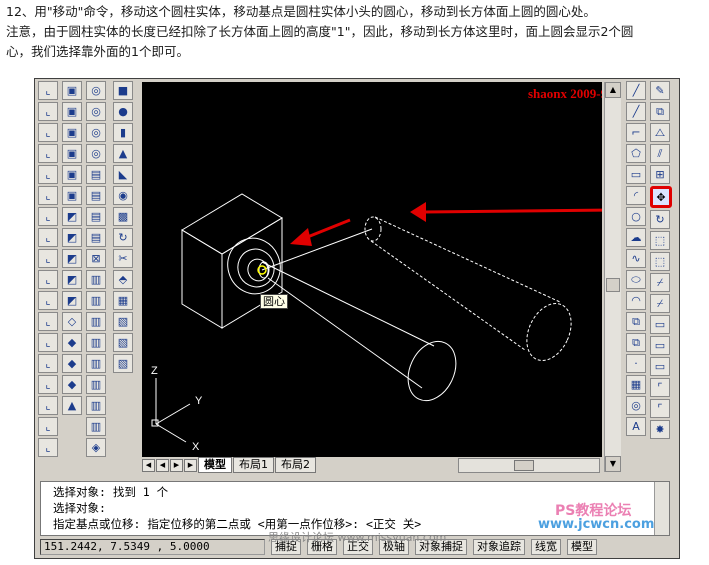 The width and height of the screenshot is (709, 565). I want to click on chamfer-icon: ⌜, so click(660, 387).